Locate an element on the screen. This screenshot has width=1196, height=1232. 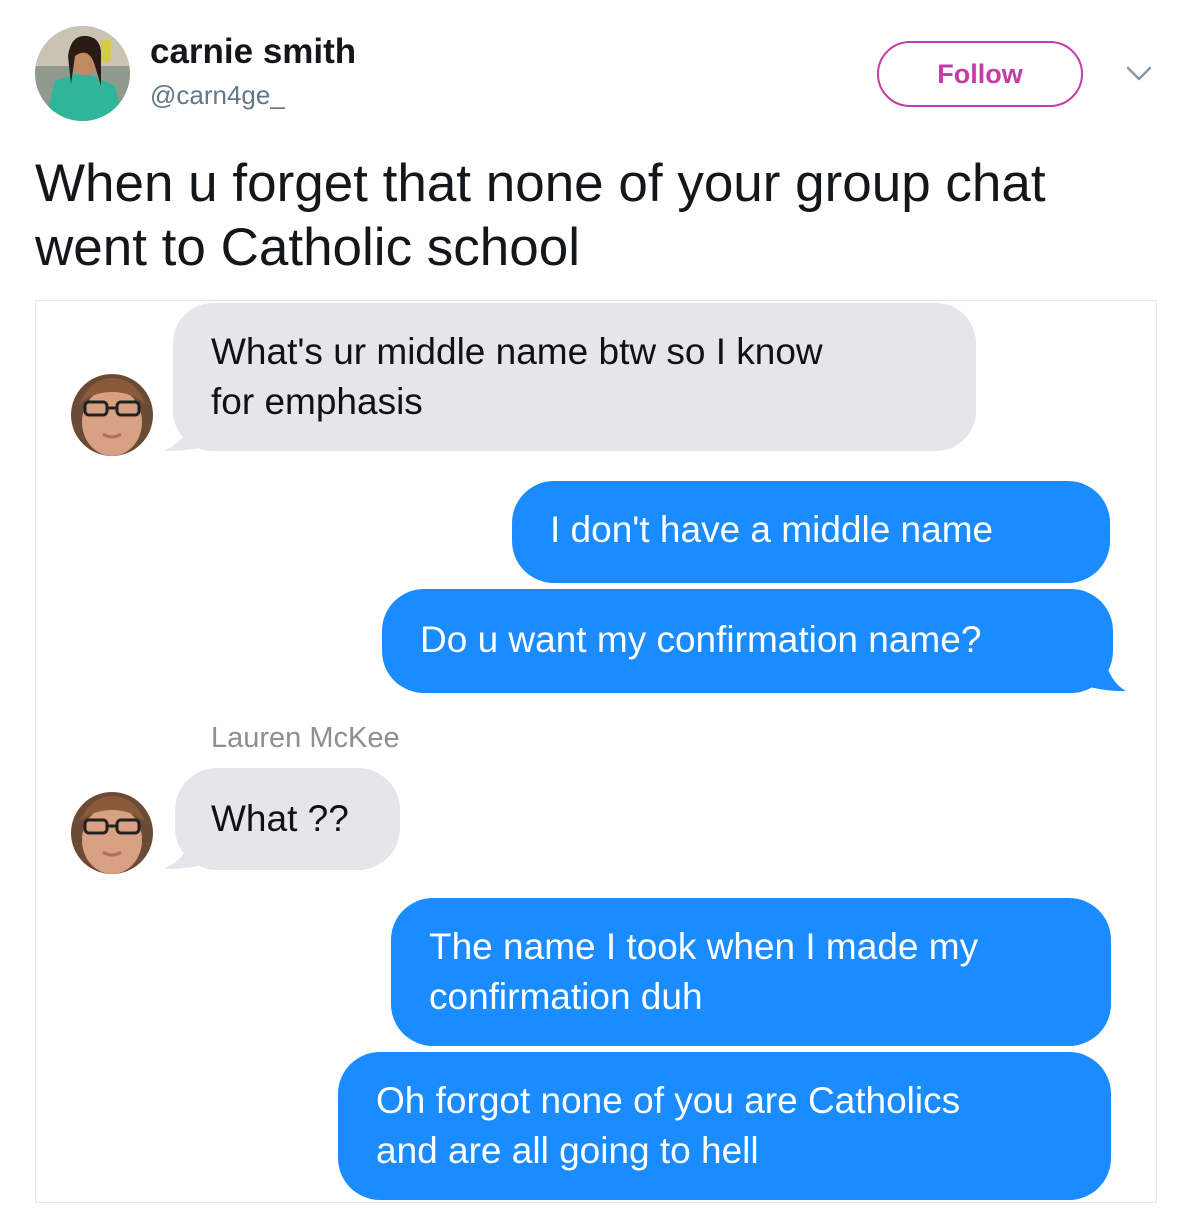
author-handle: @carn4ge_ is located at coordinates (217, 95).